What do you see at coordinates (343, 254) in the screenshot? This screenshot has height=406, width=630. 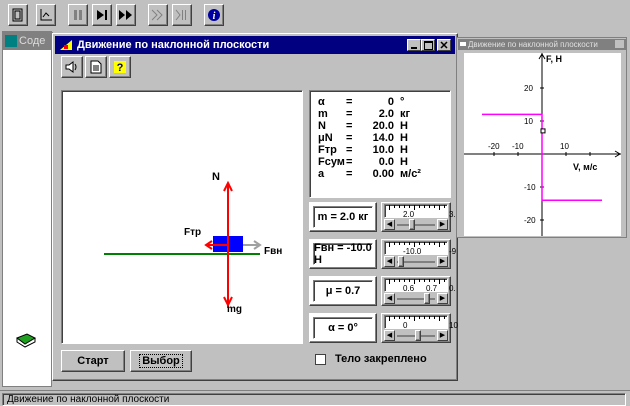 I see `control-value: Fвн = -10.0 Н` at bounding box center [343, 254].